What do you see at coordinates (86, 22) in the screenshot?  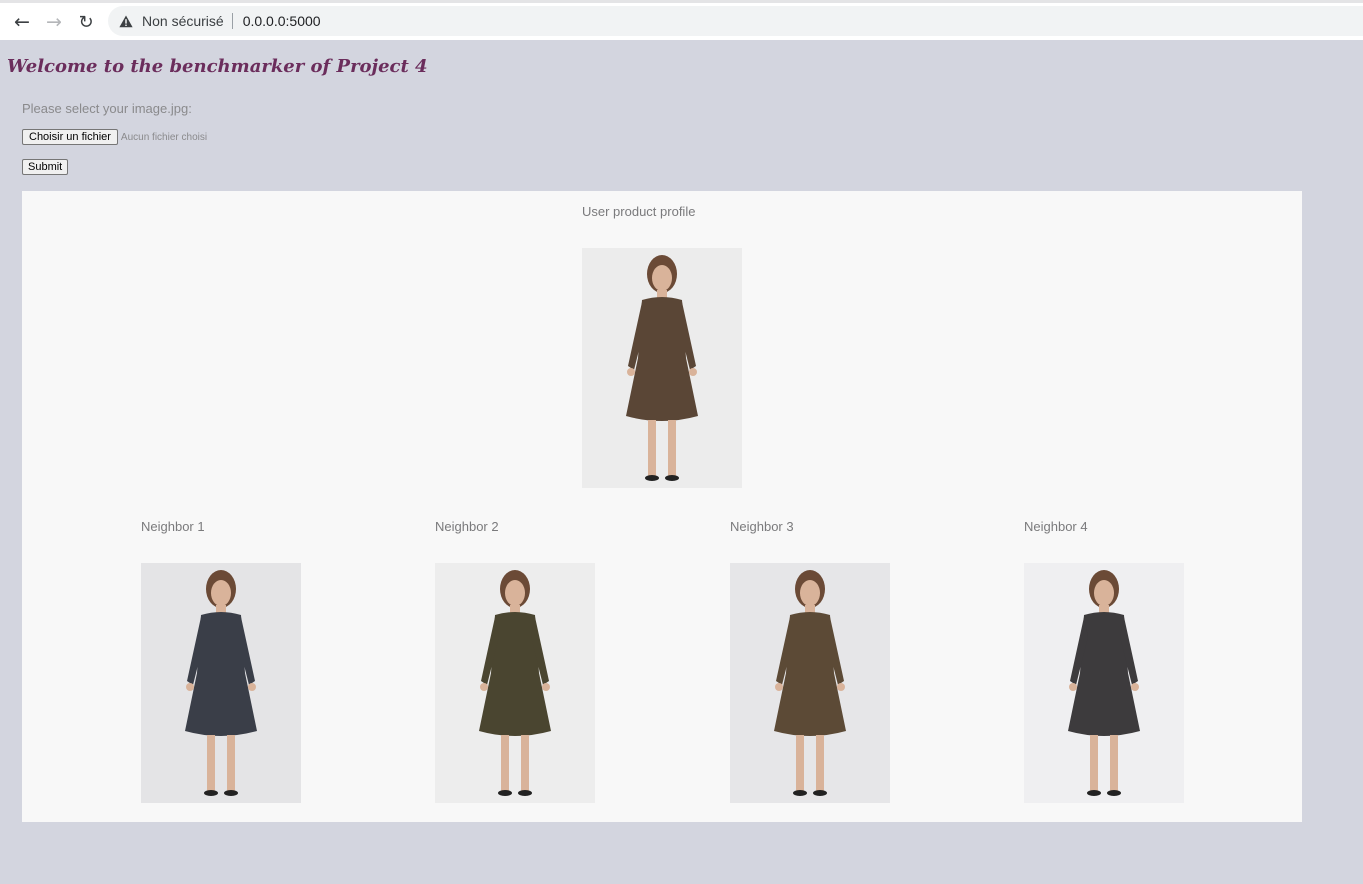 I see `reload-icon: ↻` at bounding box center [86, 22].